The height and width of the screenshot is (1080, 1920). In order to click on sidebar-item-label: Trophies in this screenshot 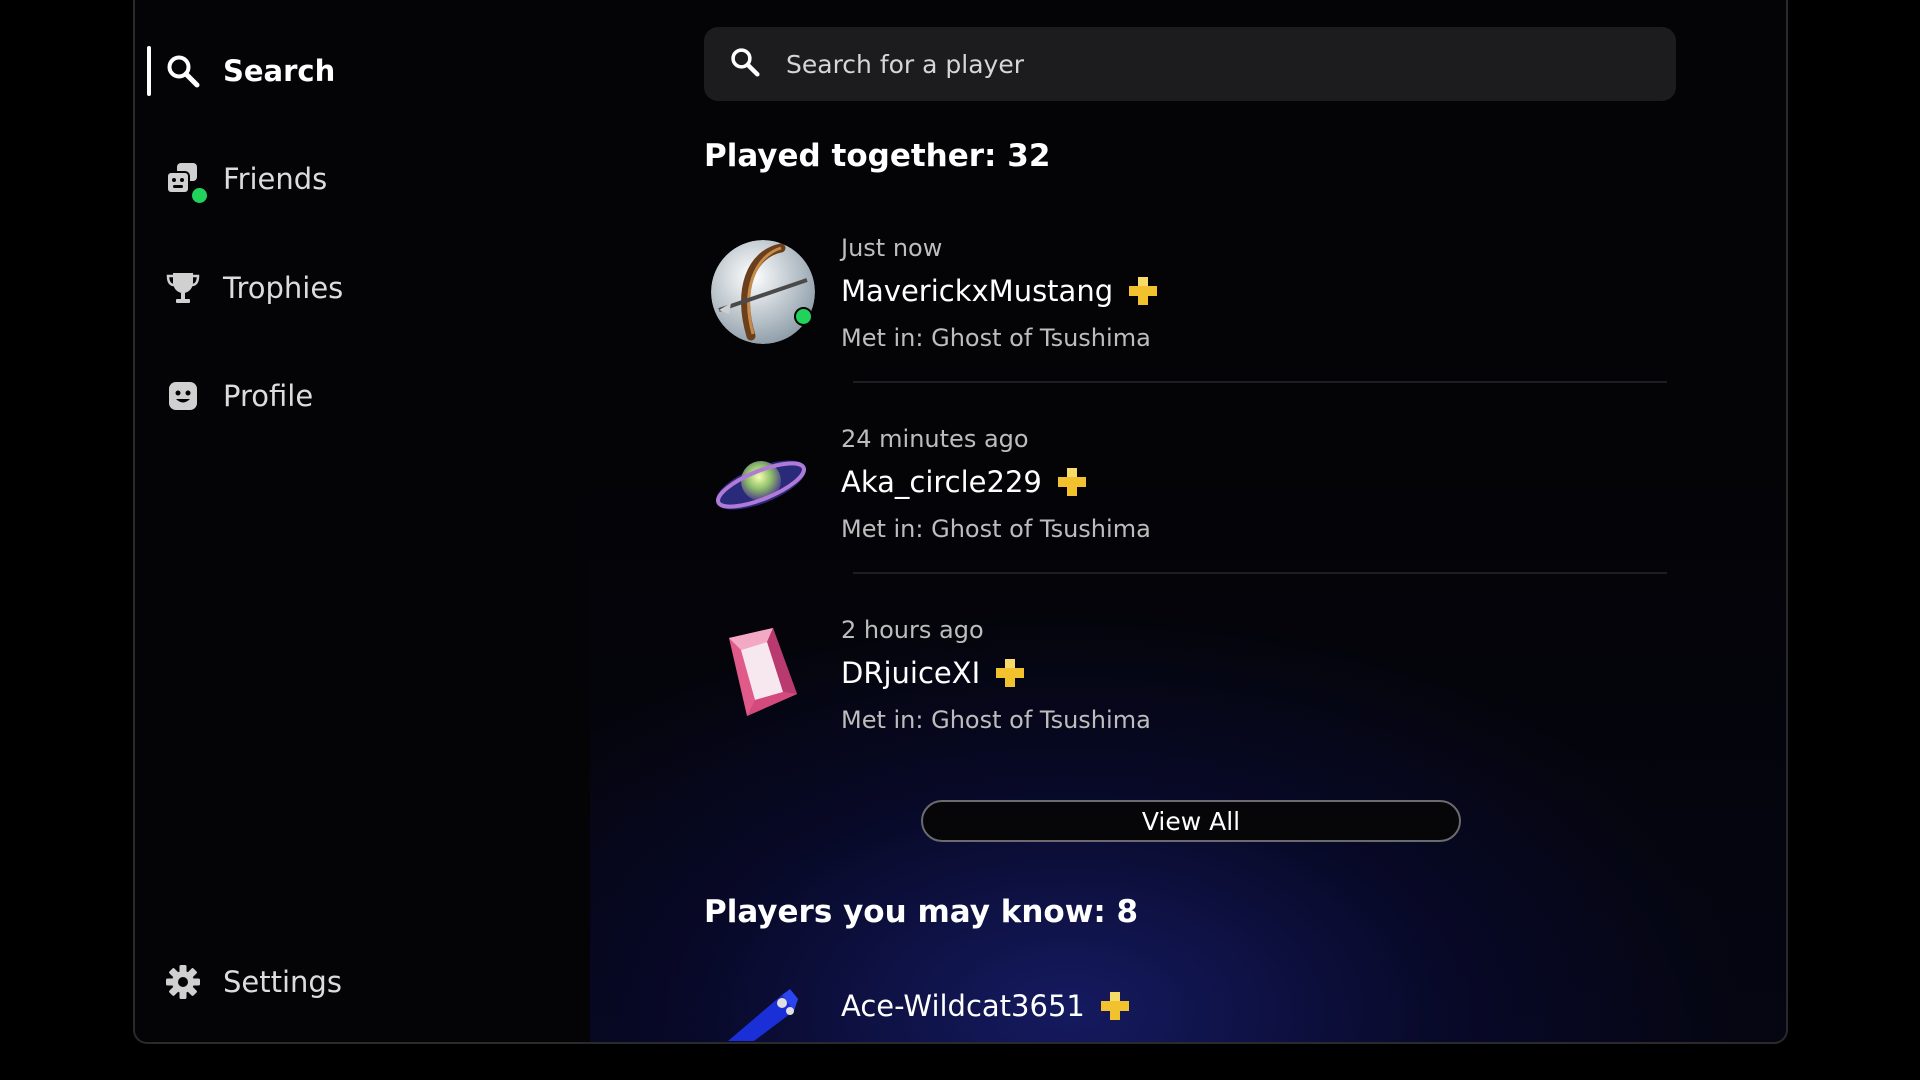, I will do `click(283, 288)`.